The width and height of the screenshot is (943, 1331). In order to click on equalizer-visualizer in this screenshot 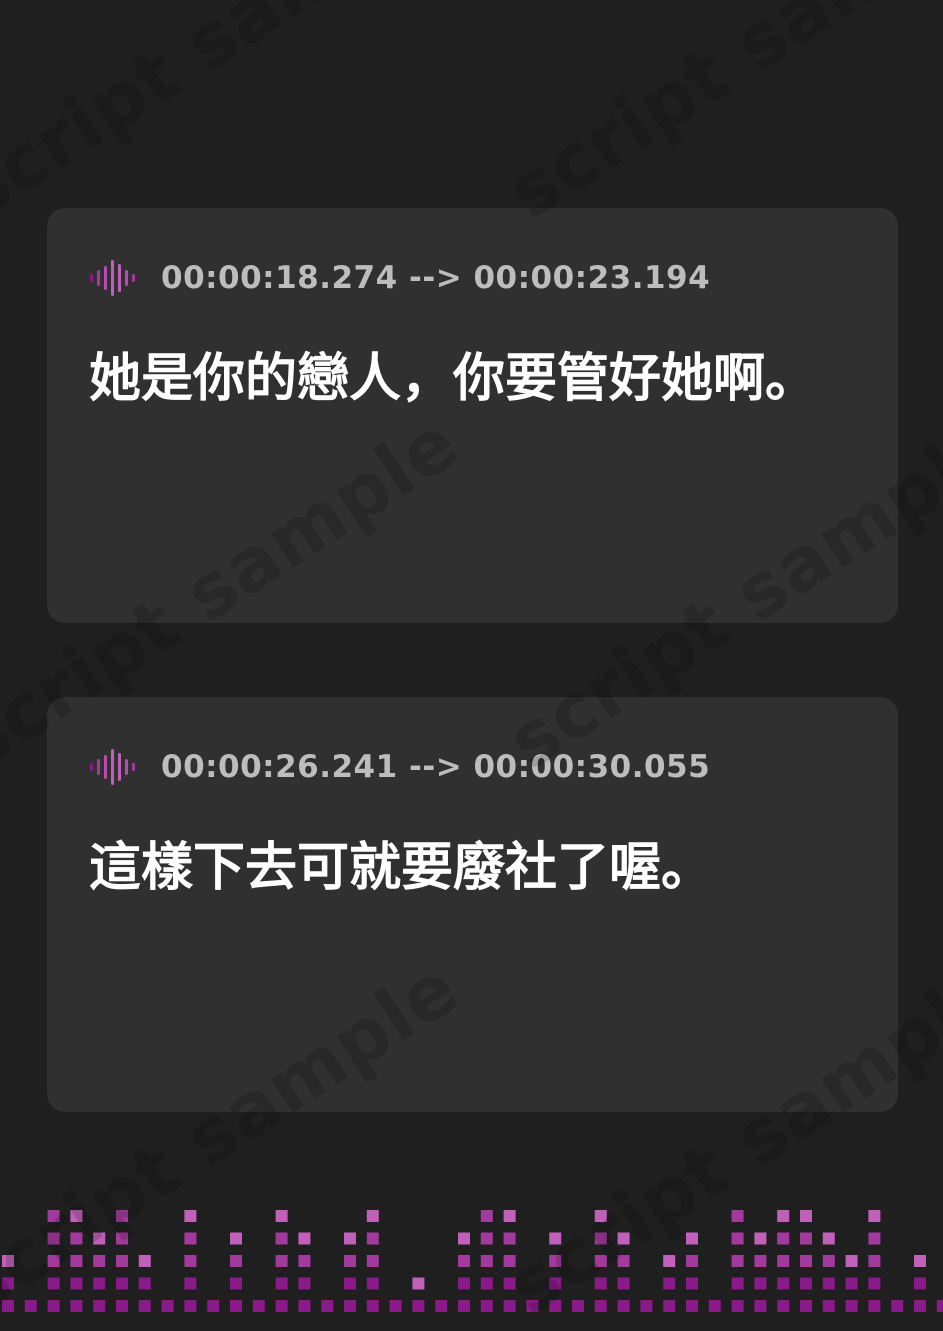, I will do `click(472, 1261)`.